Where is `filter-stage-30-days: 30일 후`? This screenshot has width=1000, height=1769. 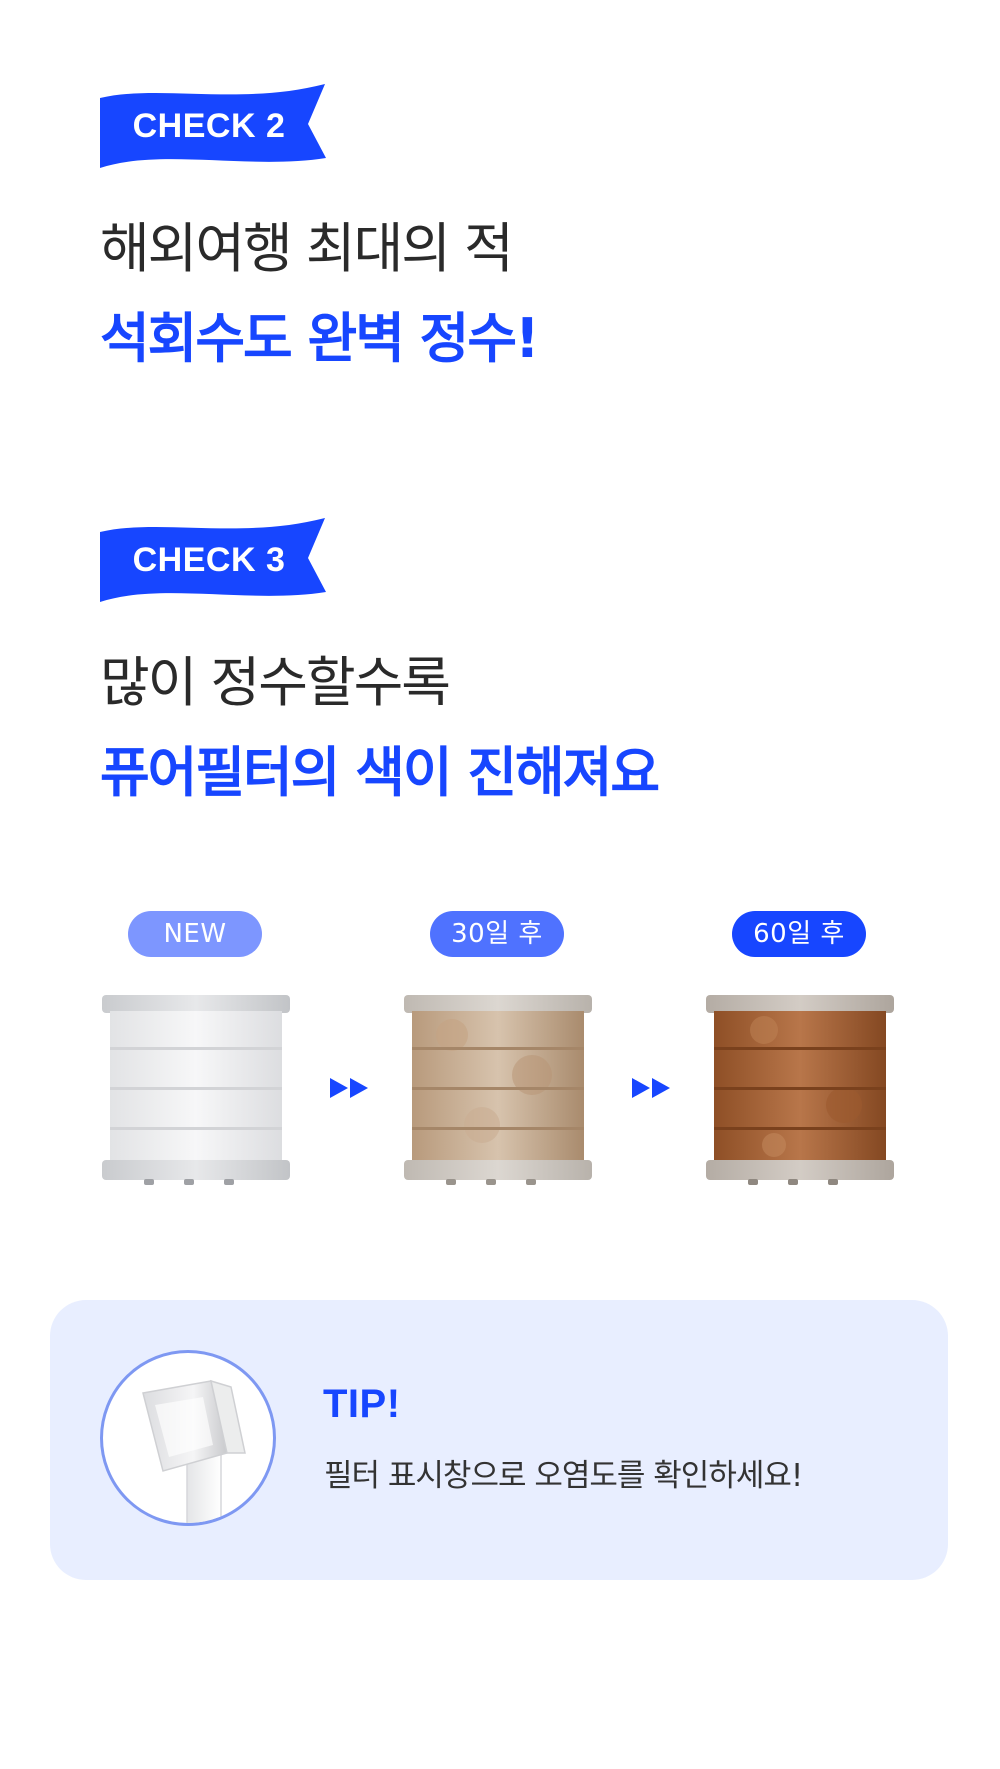
filter-stage-30-days: 30일 후 is located at coordinates (502, 1055).